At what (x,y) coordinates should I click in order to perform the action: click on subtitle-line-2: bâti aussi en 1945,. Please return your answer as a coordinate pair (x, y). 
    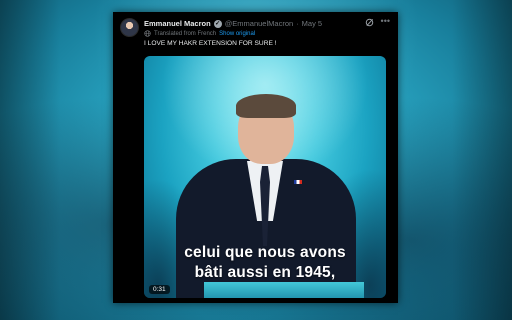
    Looking at the image, I should click on (265, 272).